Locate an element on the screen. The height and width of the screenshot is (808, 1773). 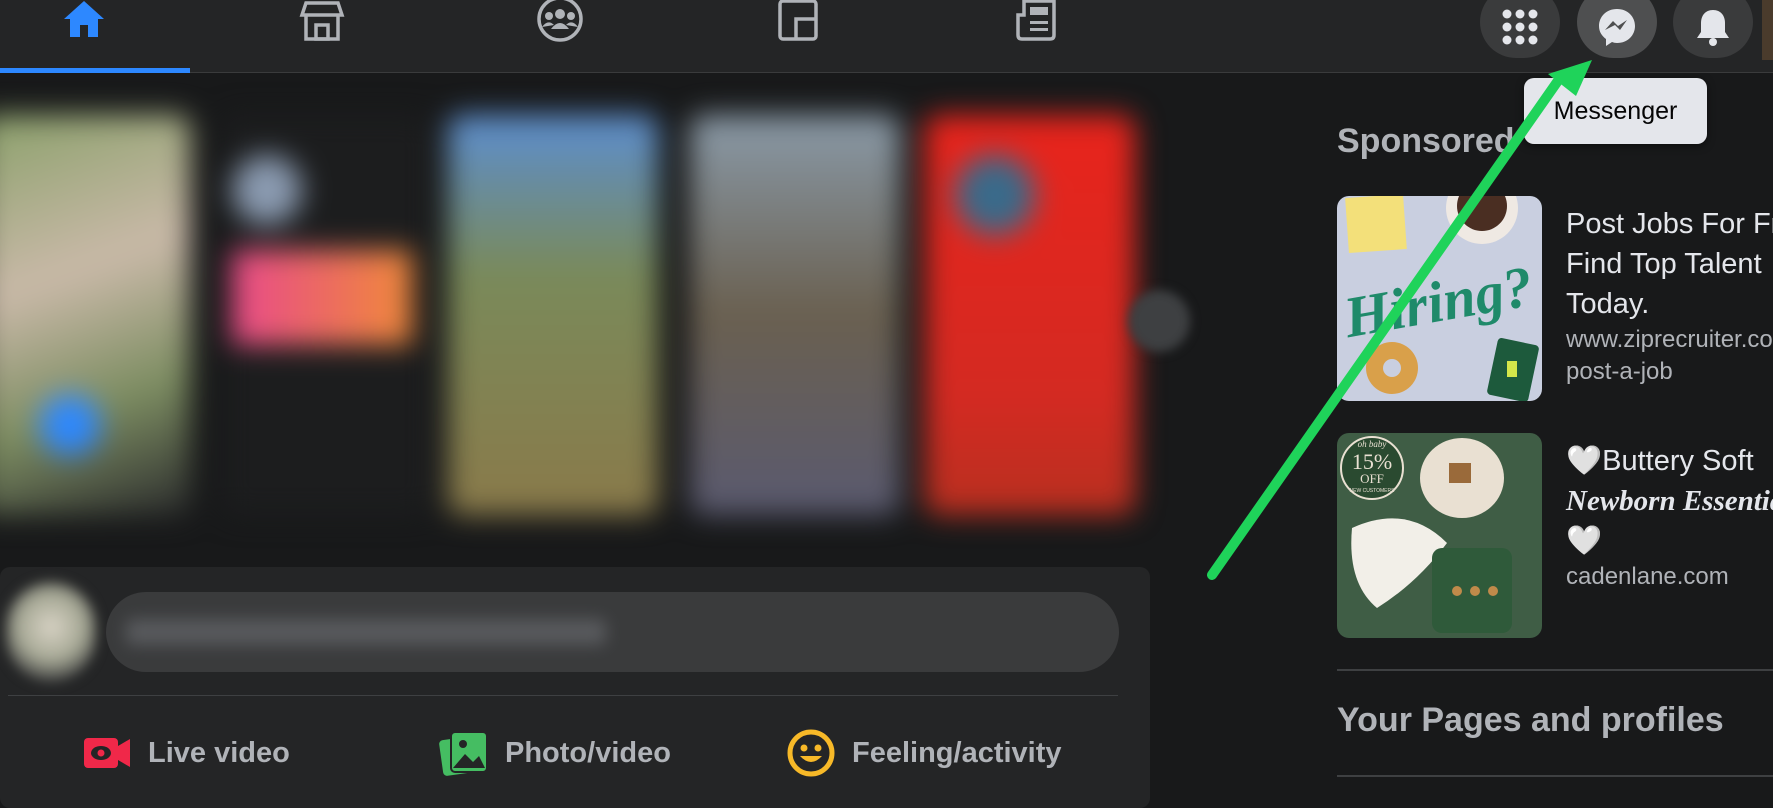
composer-placeholder-blurred is located at coordinates (366, 632).